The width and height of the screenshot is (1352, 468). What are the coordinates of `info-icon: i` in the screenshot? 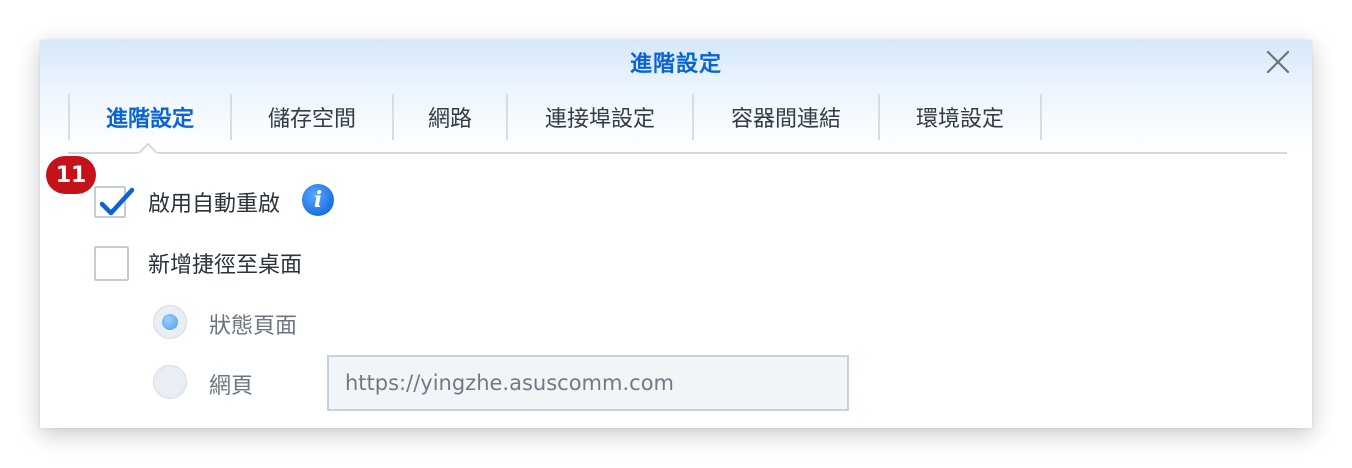 It's located at (318, 200).